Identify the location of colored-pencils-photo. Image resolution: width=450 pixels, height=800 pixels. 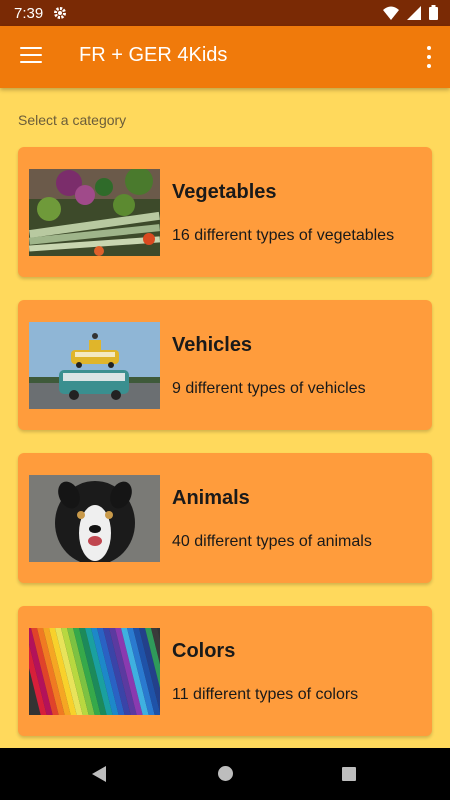
(94, 671).